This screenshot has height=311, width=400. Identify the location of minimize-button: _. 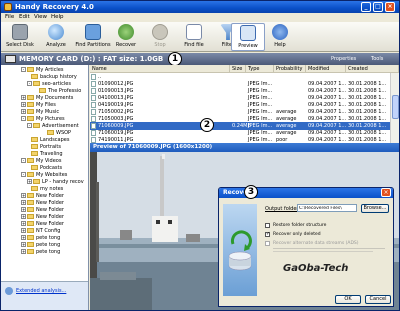
(366, 7).